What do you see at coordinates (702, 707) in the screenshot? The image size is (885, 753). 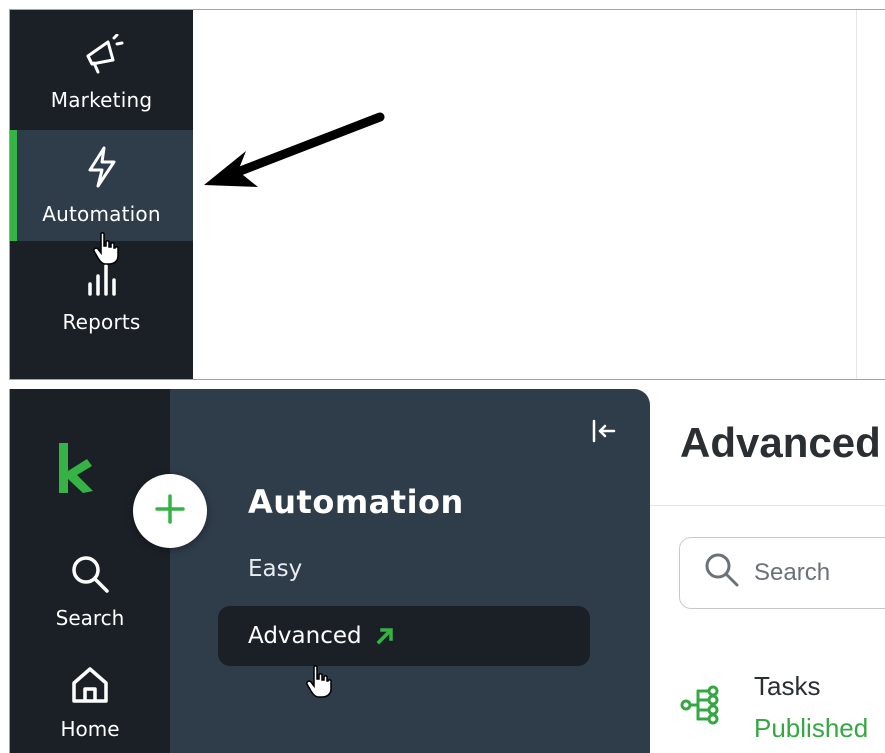 I see `workflow-icon` at bounding box center [702, 707].